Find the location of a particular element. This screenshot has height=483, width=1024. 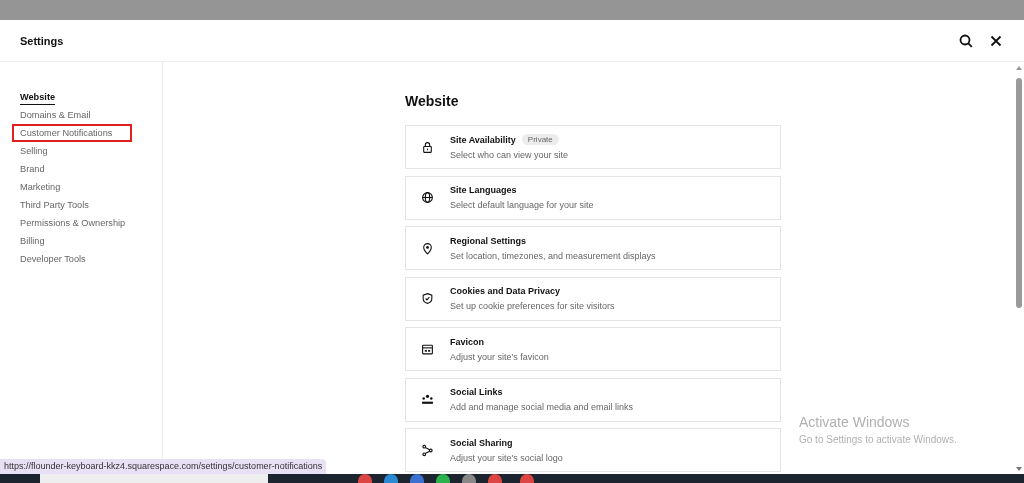

sidebar-item: Brand is located at coordinates (32, 169).